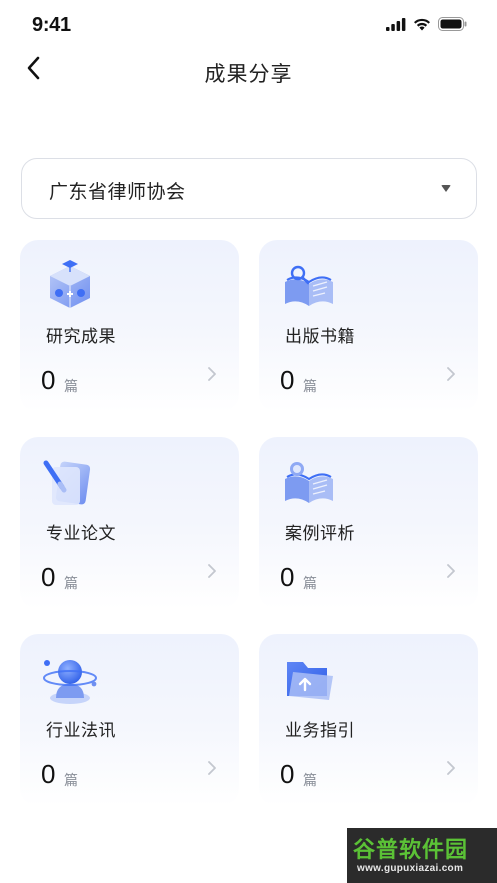  Describe the element at coordinates (320, 336) in the screenshot. I see `card-title: 出版书籍` at that location.